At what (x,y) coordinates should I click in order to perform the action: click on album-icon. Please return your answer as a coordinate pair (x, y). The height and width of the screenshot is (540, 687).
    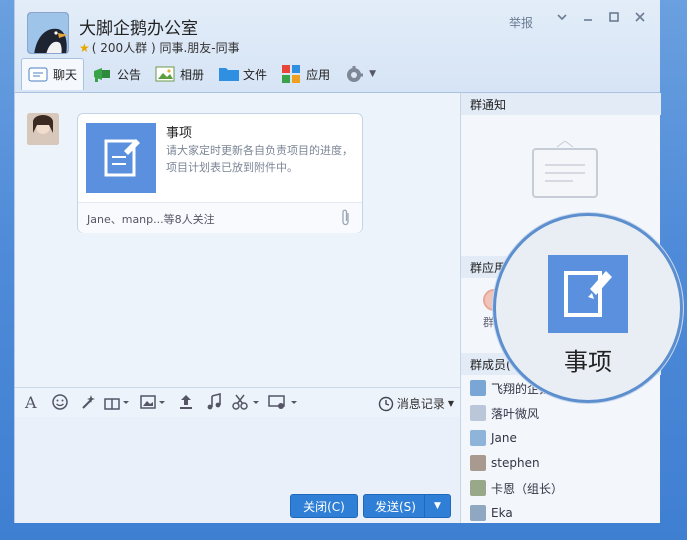
    Looking at the image, I should click on (165, 74).